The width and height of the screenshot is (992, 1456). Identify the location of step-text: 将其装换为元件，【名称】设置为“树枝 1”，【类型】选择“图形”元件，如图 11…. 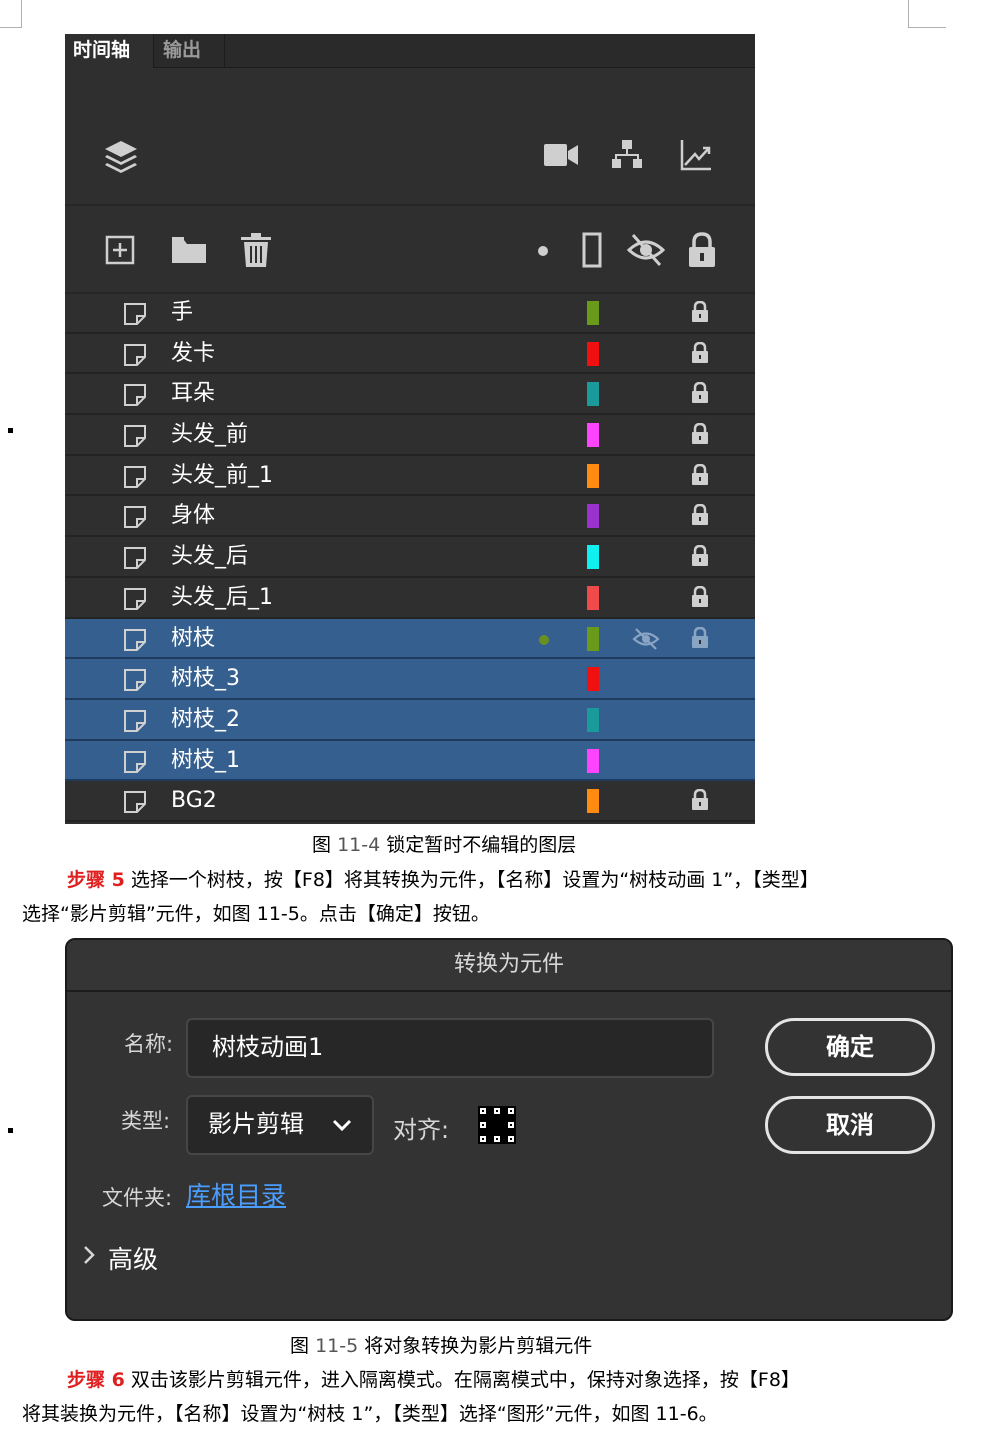
(370, 1414).